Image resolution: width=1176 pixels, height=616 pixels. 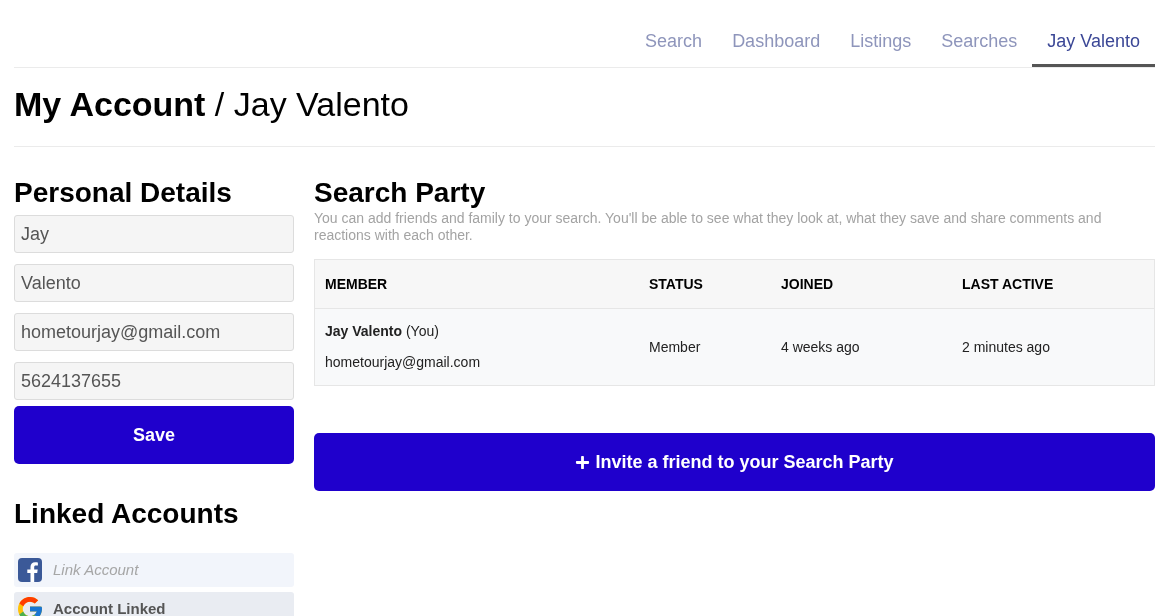 I want to click on google-logo-icon, so click(x=30, y=606).